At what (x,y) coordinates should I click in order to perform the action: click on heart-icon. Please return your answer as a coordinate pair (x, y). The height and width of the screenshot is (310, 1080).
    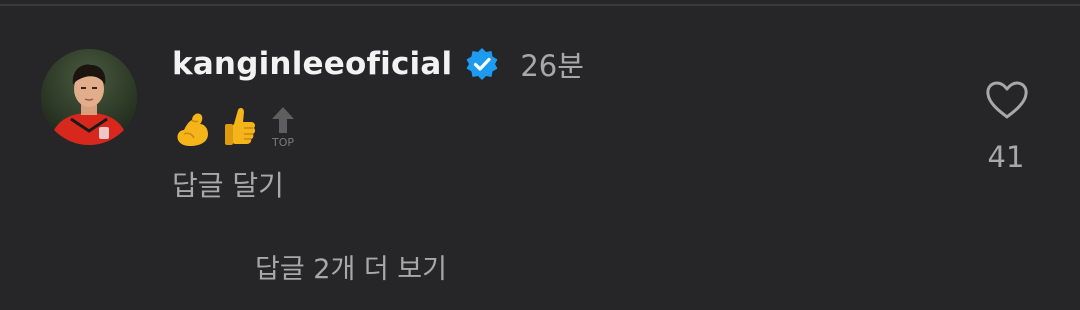
    Looking at the image, I should click on (1007, 100).